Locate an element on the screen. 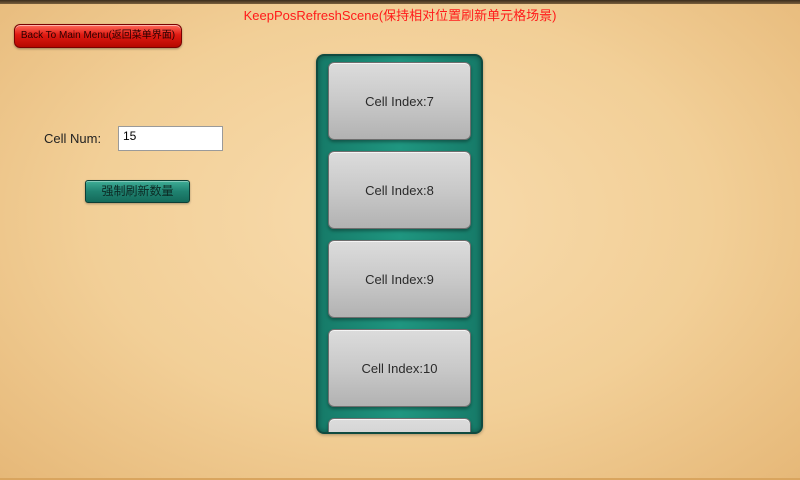 This screenshot has height=480, width=800. cell-label: Cell Index:7 is located at coordinates (399, 101).